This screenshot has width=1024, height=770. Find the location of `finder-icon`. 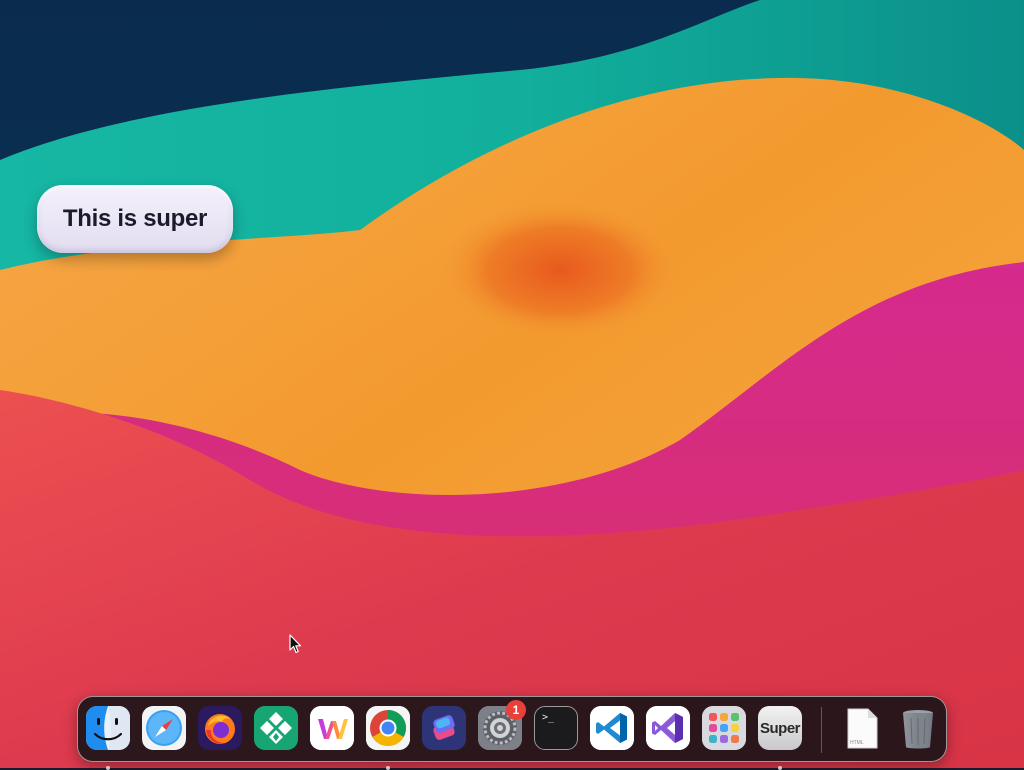

finder-icon is located at coordinates (108, 728).